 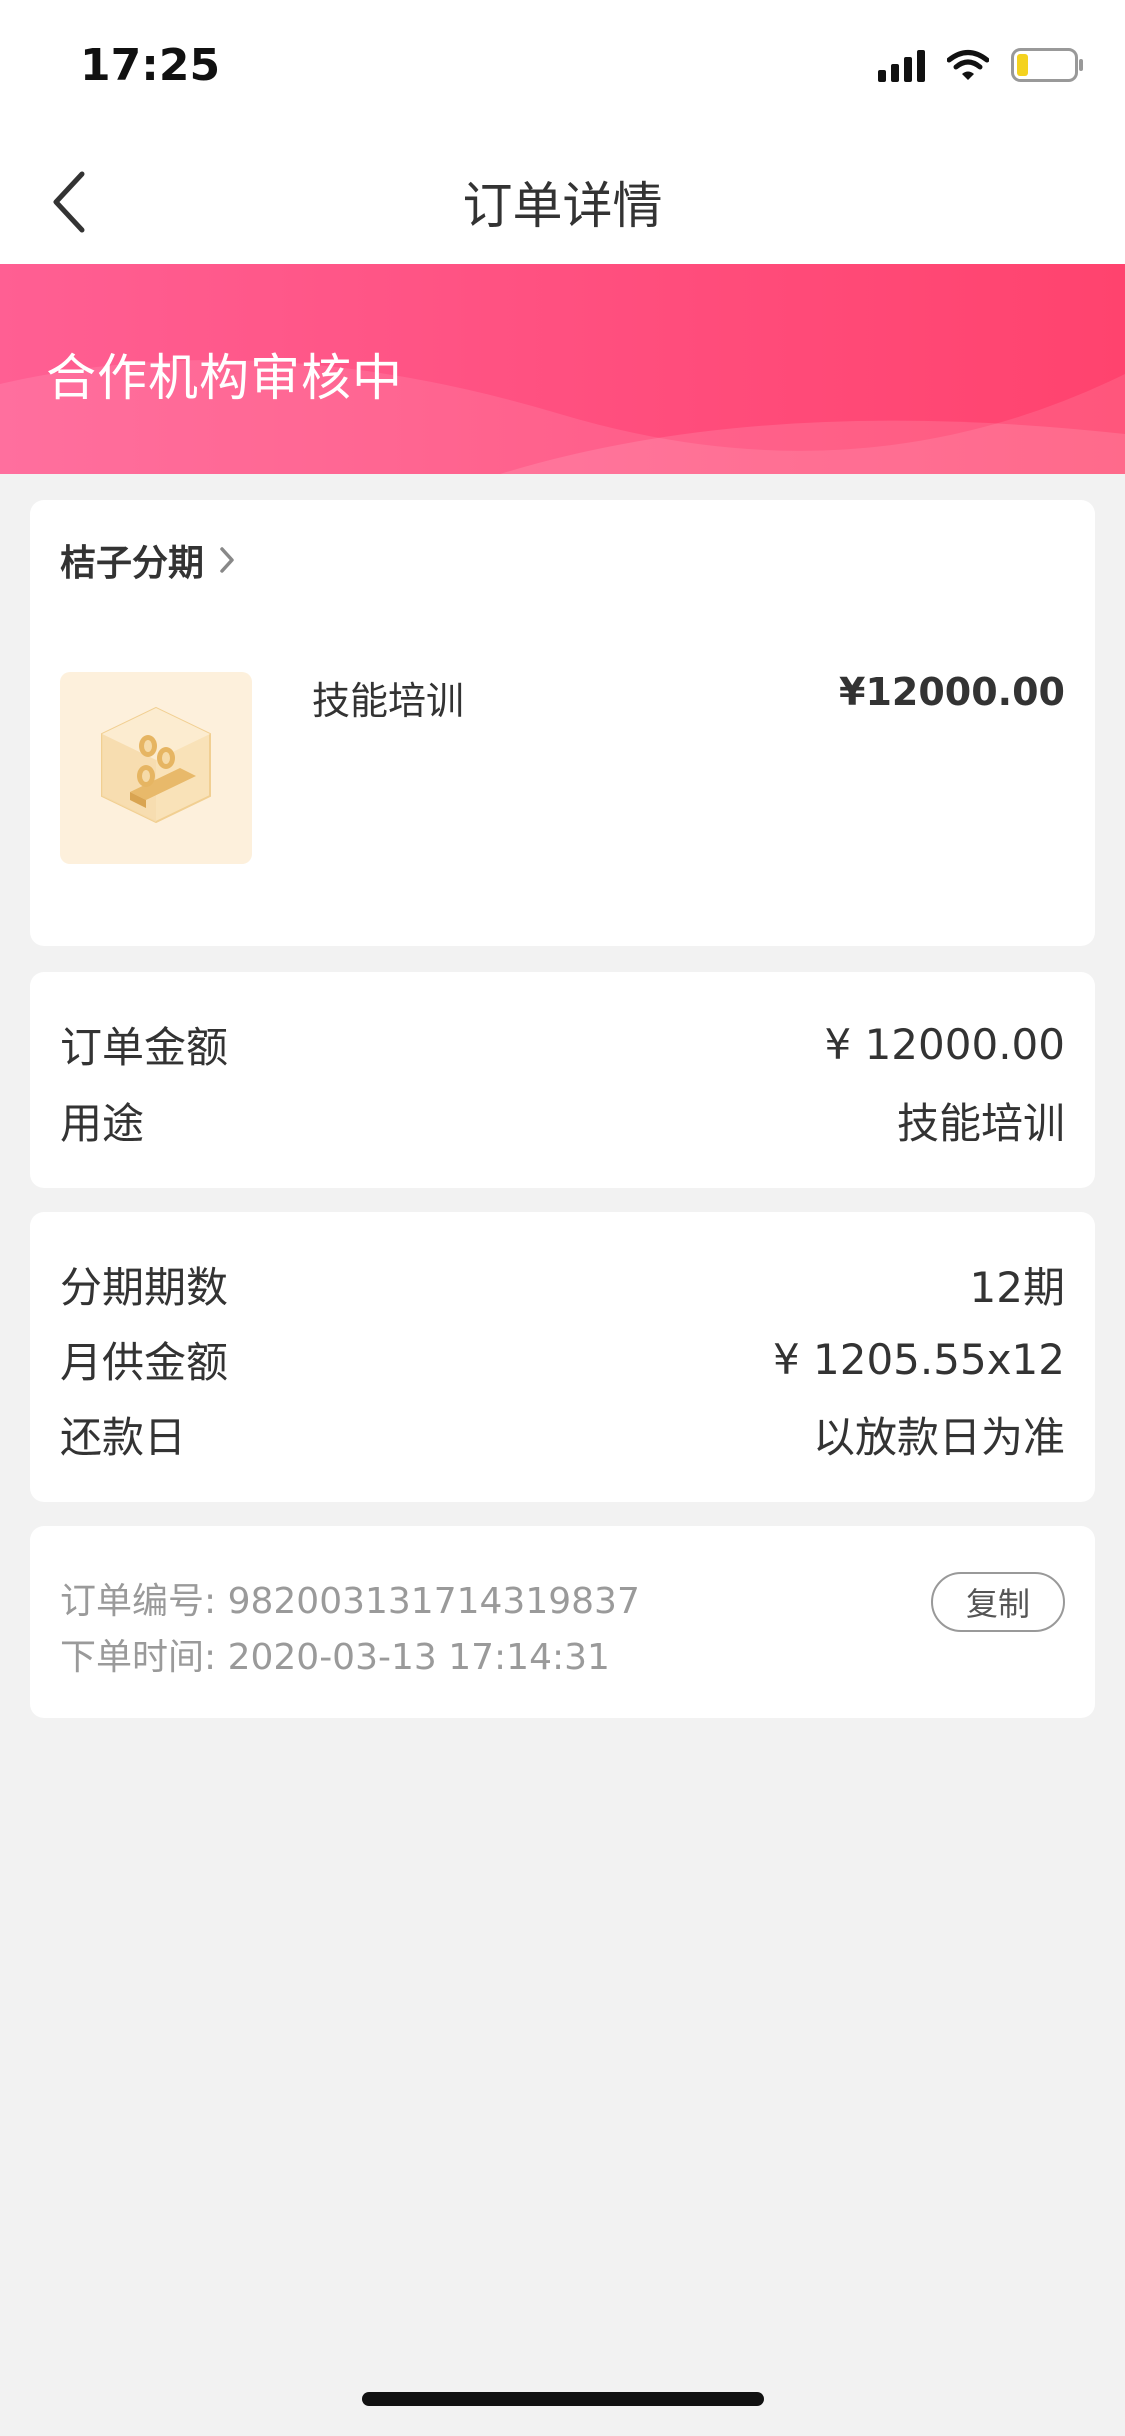 What do you see at coordinates (562, 66) in the screenshot?
I see `status-bar: 17:25` at bounding box center [562, 66].